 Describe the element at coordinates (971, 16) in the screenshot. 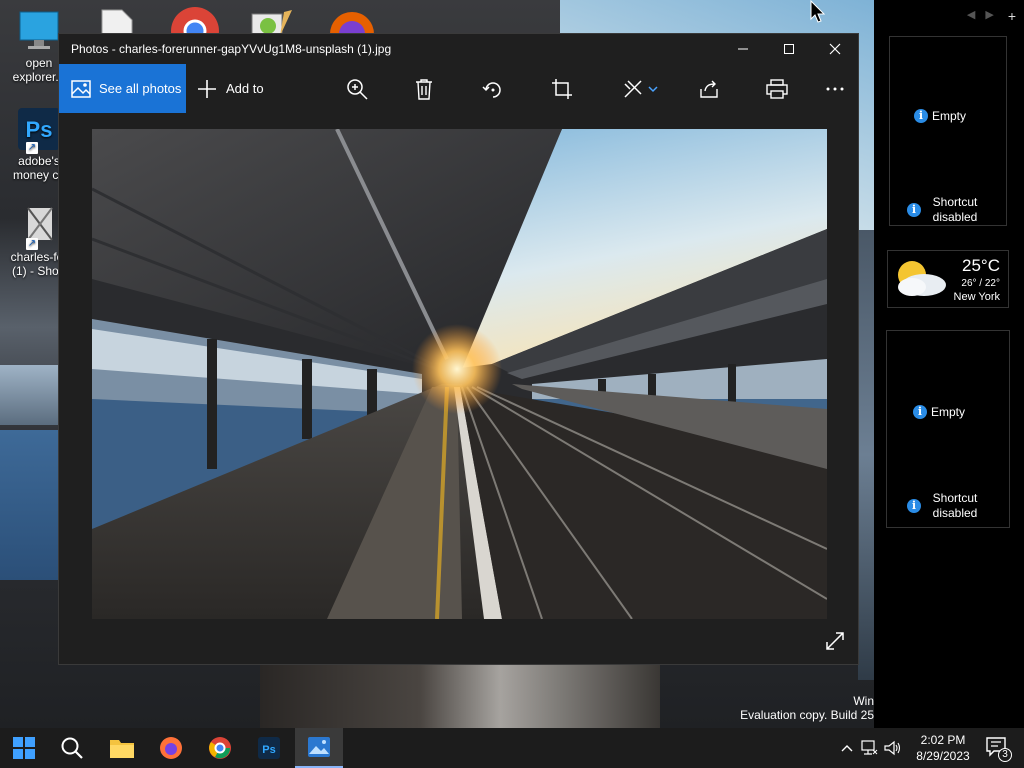

I see `prev-widget-icon: ◀` at that location.